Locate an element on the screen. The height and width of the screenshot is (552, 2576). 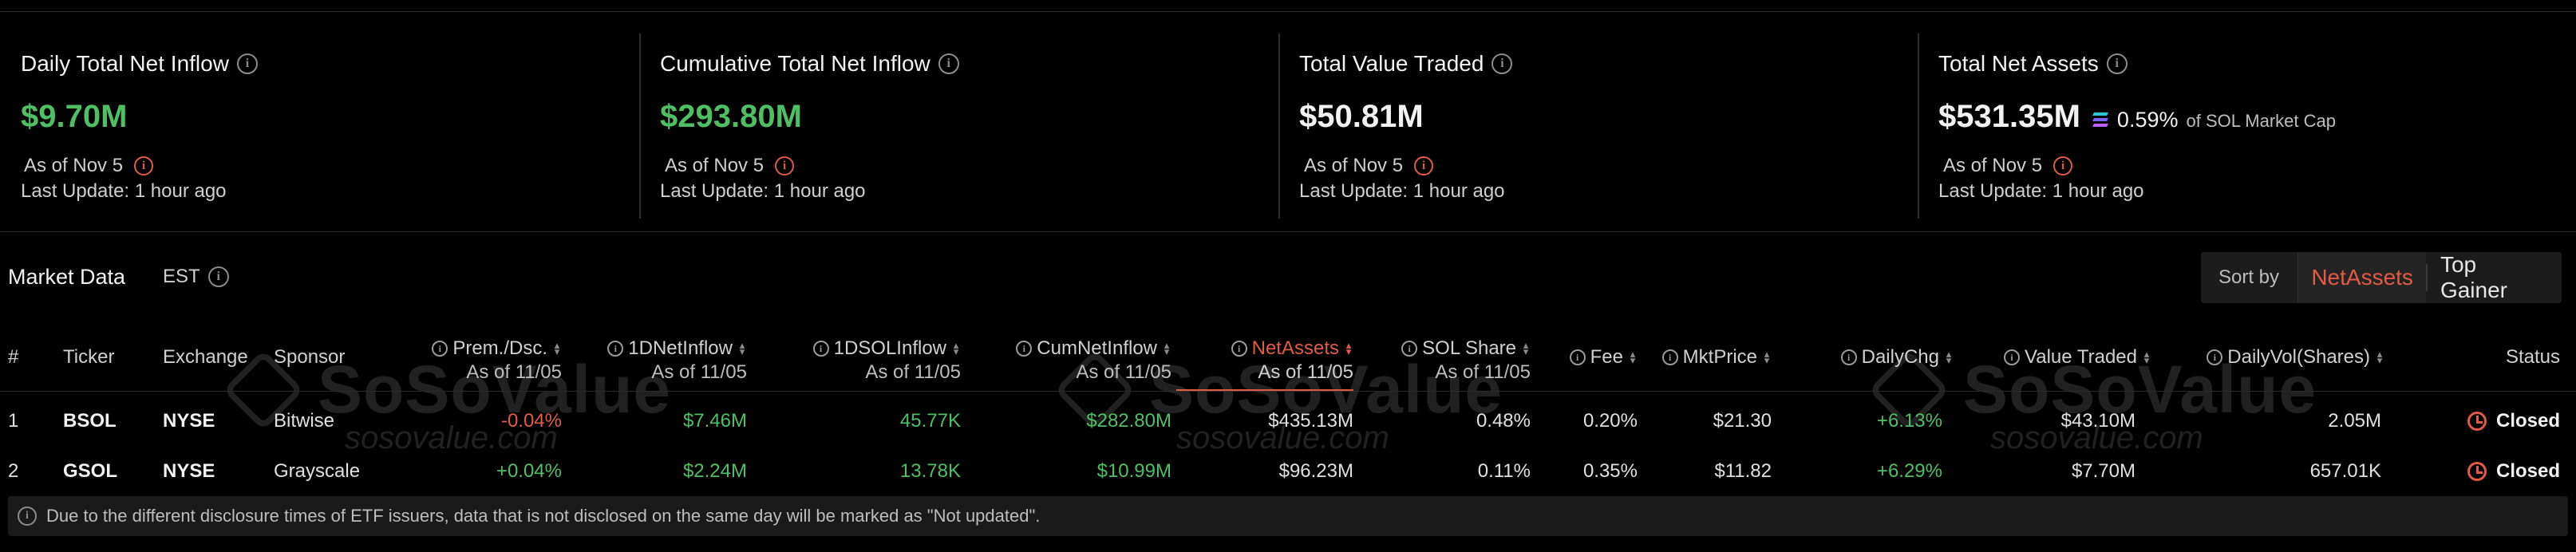
row-prem-dsc: +0.04% is located at coordinates (529, 471).